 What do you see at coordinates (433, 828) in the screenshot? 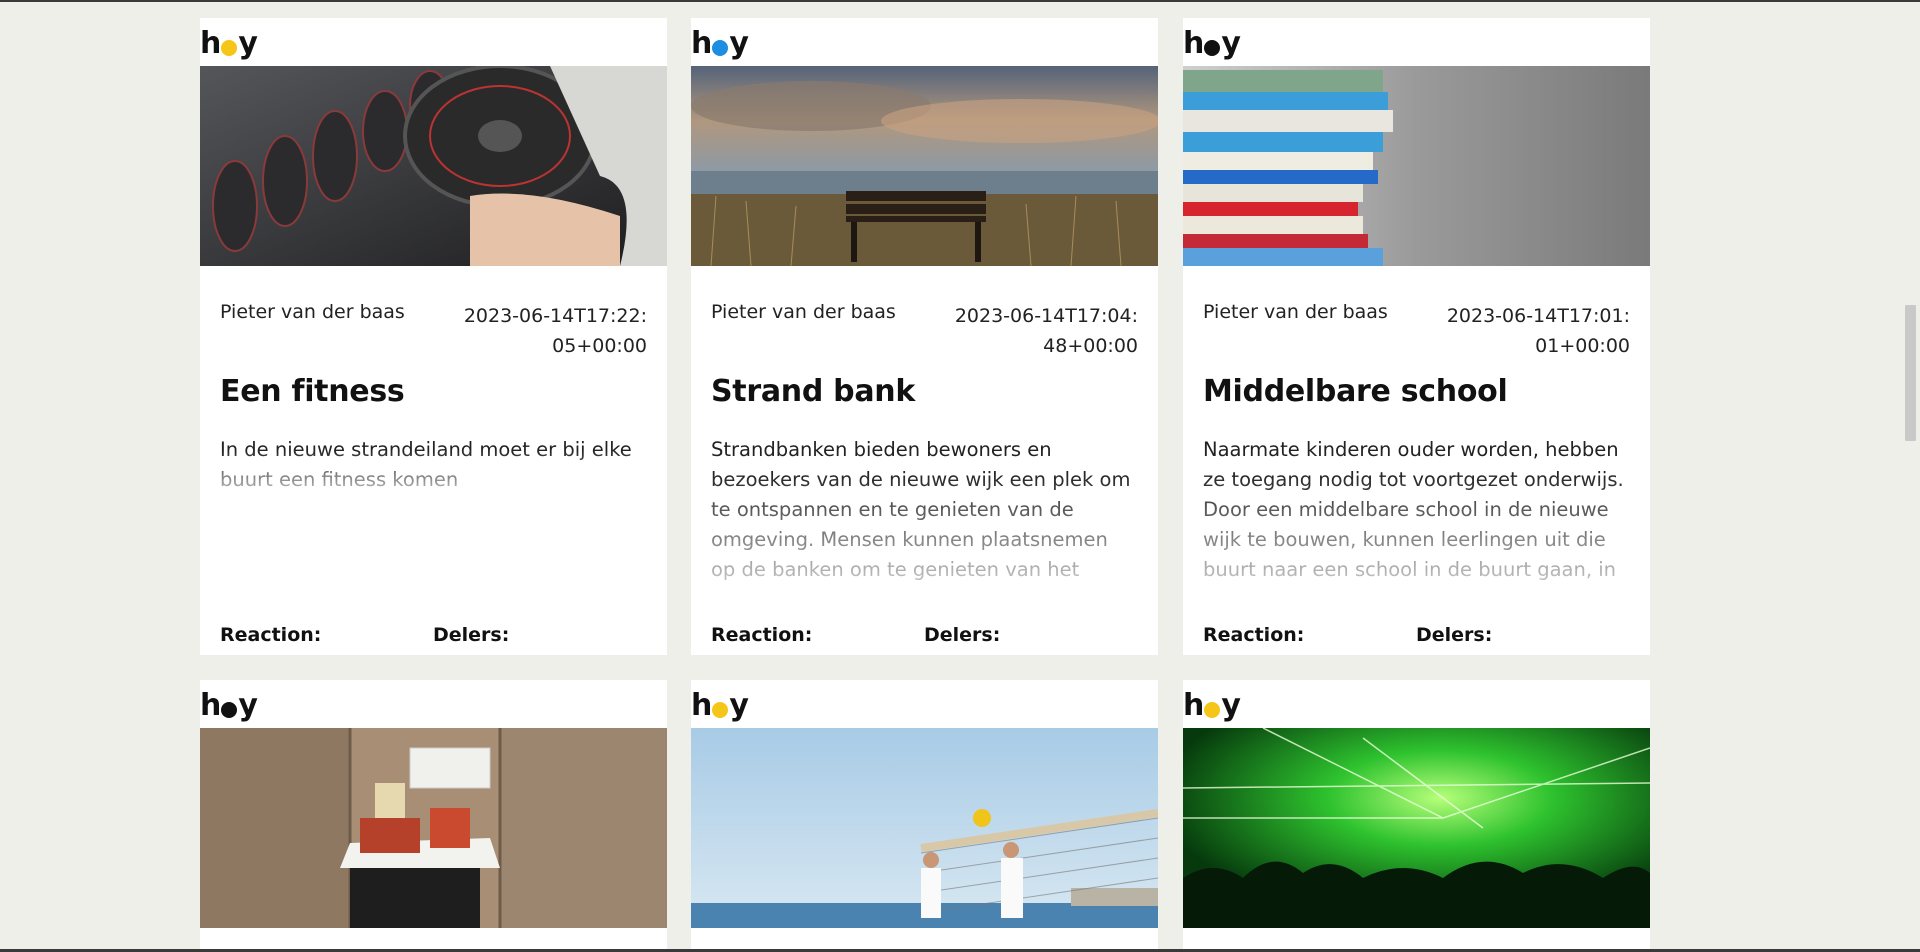
I see `trash-can-photo` at bounding box center [433, 828].